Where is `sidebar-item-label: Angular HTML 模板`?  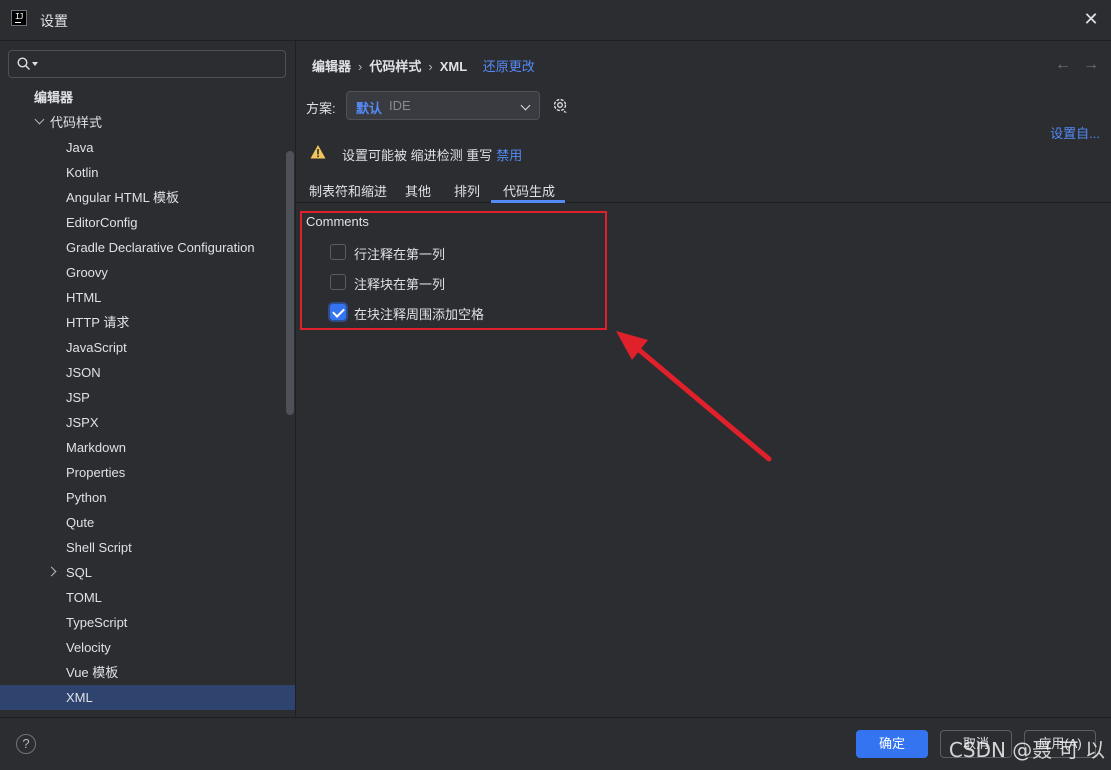
sidebar-item-label: Angular HTML 模板 is located at coordinates (122, 197).